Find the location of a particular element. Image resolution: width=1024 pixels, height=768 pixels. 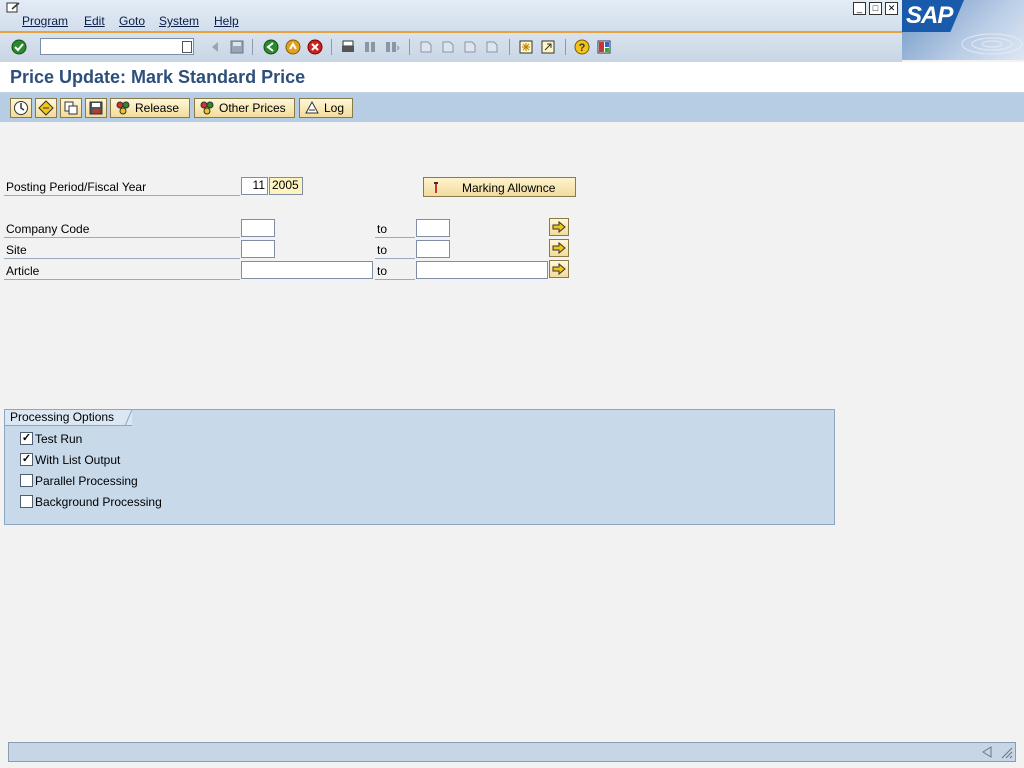

find-next-icon is located at coordinates (392, 47).